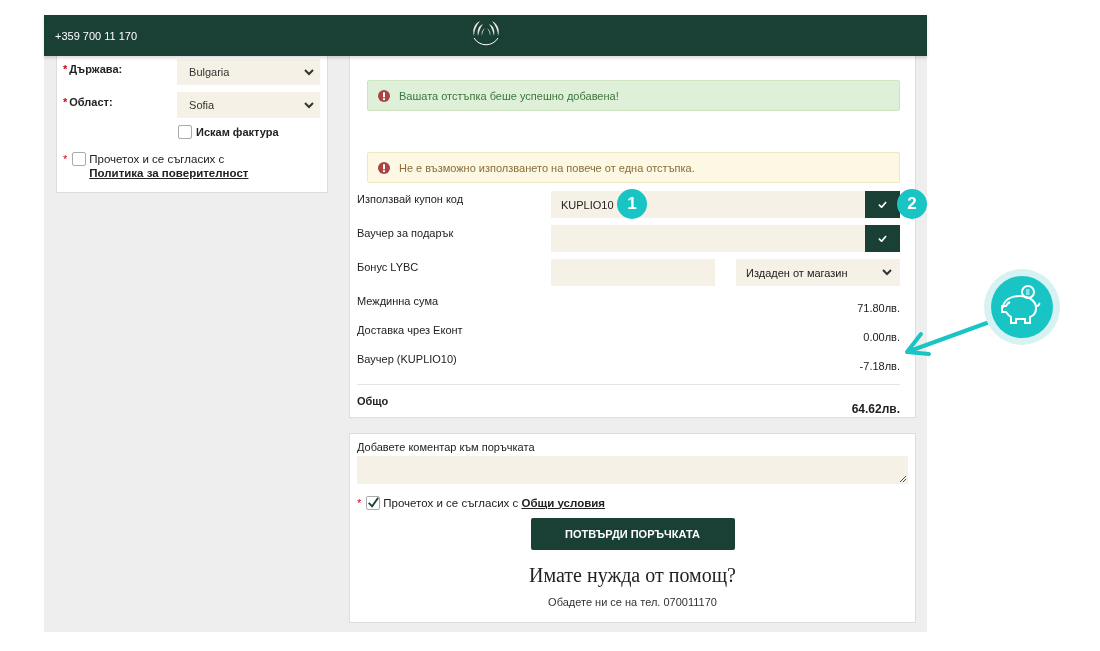  Describe the element at coordinates (632, 533) in the screenshot. I see `confirm-order-button: ПОТВЪРДИ ПОРЪЧКАТА` at that location.